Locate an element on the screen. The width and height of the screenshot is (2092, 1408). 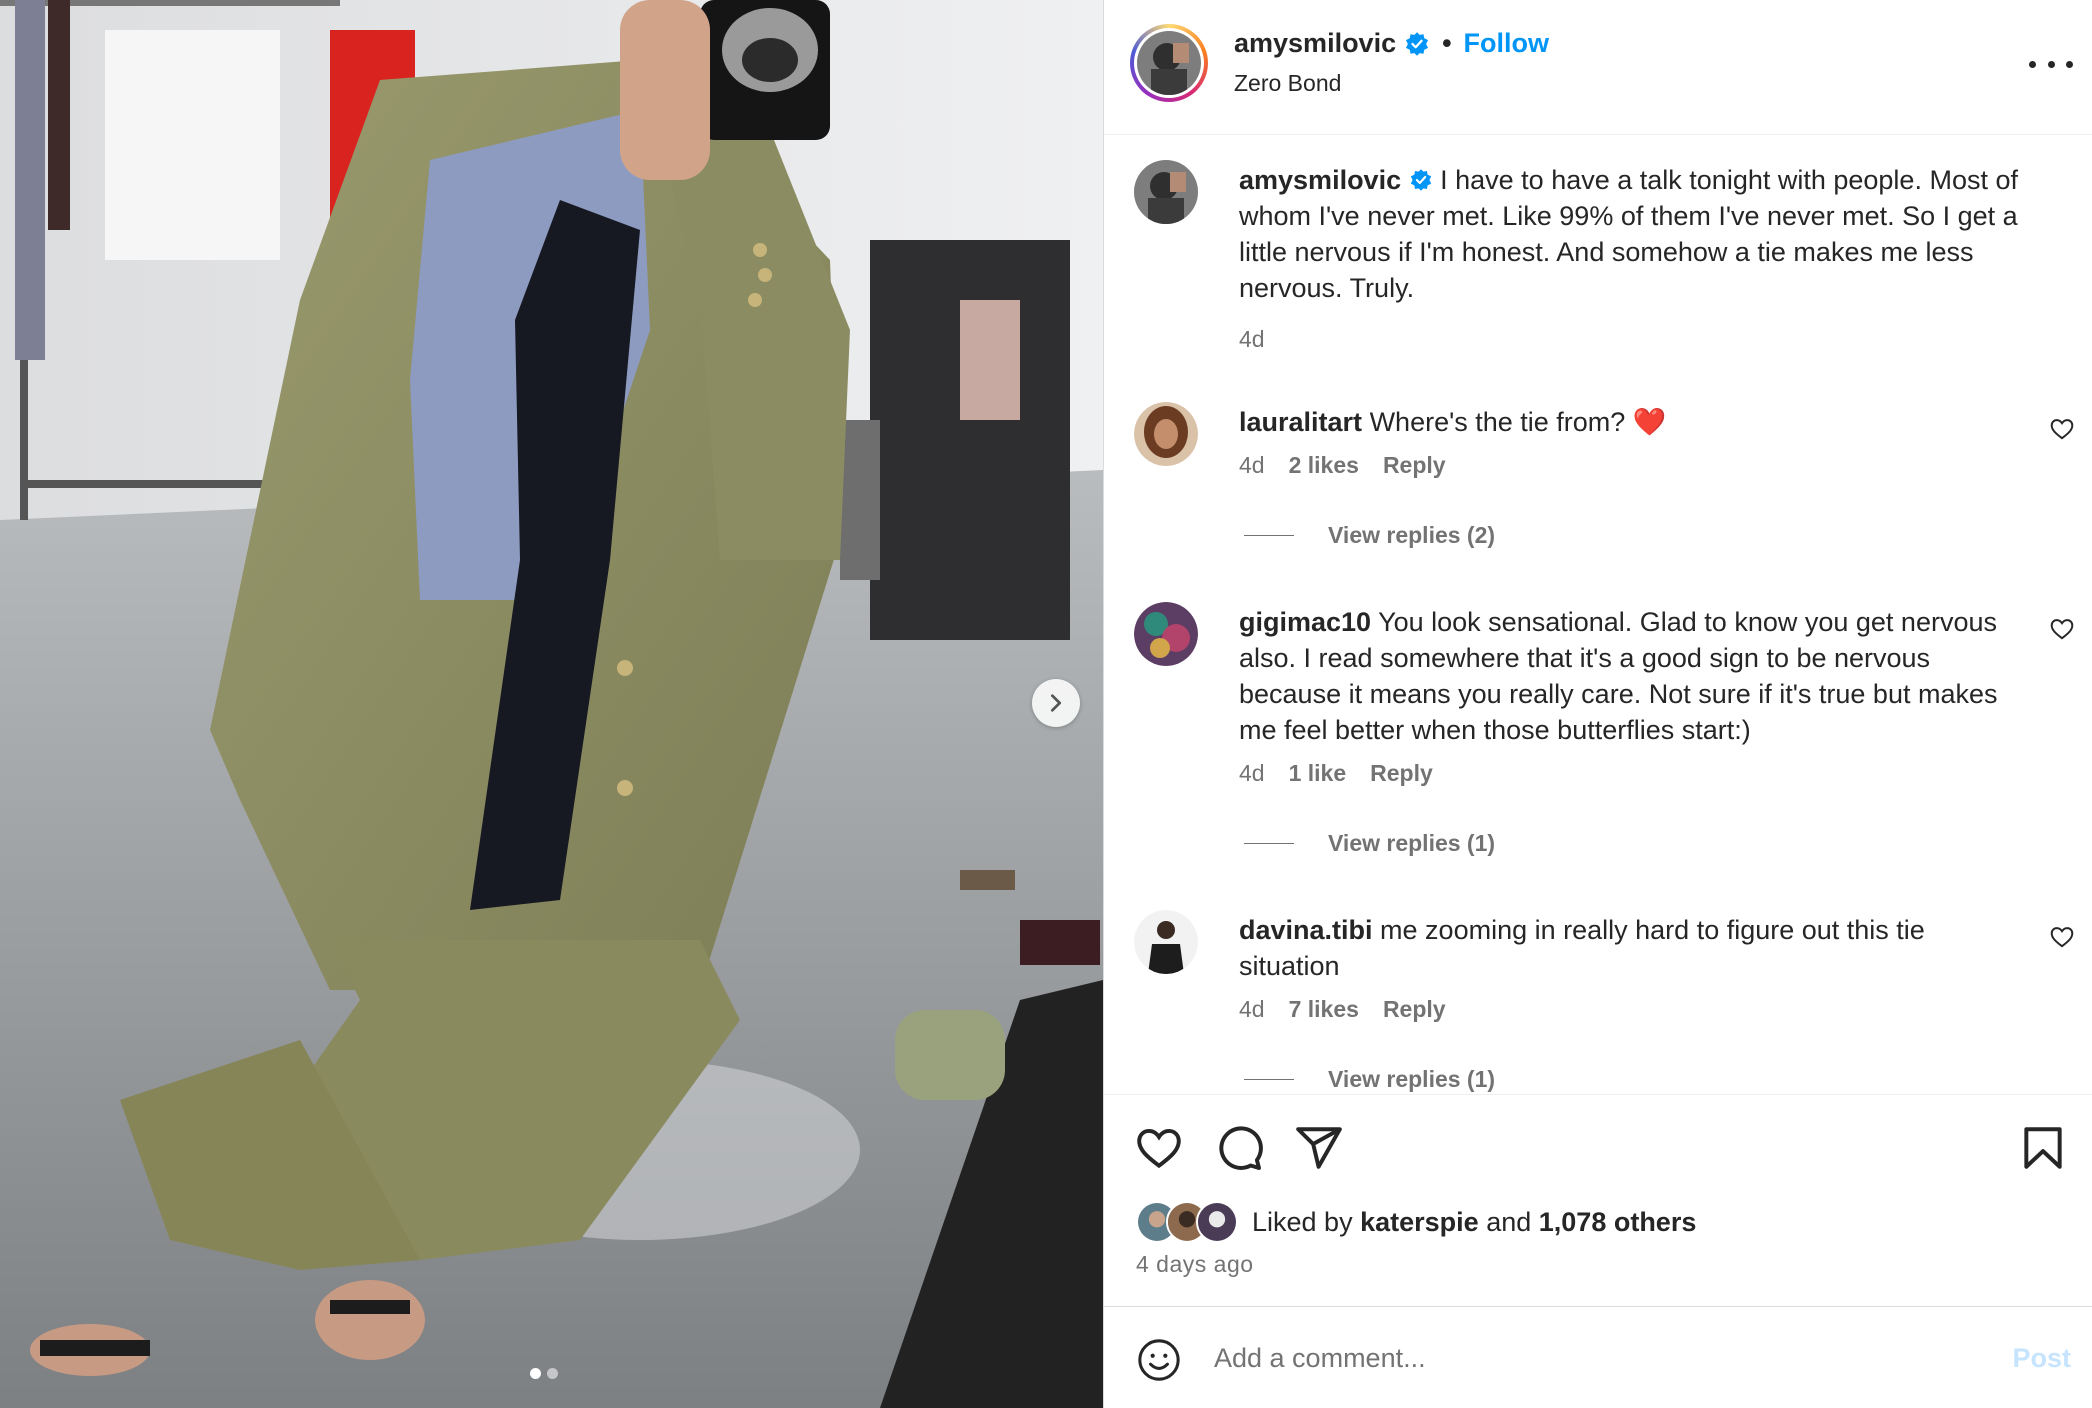
comment-meta: 4d 1 like Reply is located at coordinates (1336, 773).